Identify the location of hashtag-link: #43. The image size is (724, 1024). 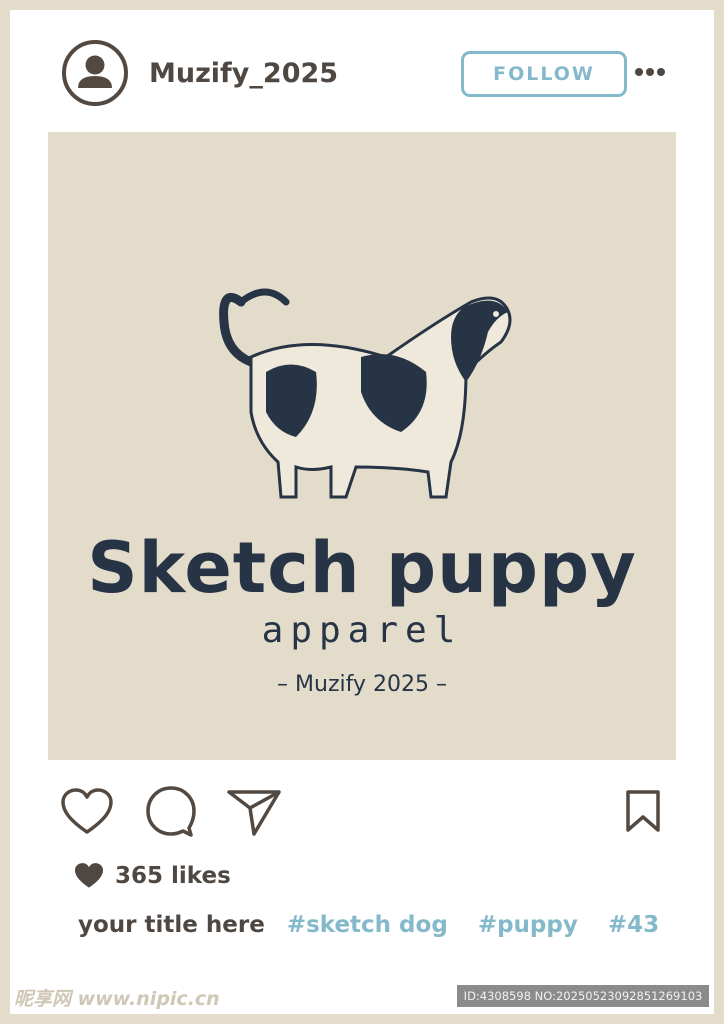
(633, 925).